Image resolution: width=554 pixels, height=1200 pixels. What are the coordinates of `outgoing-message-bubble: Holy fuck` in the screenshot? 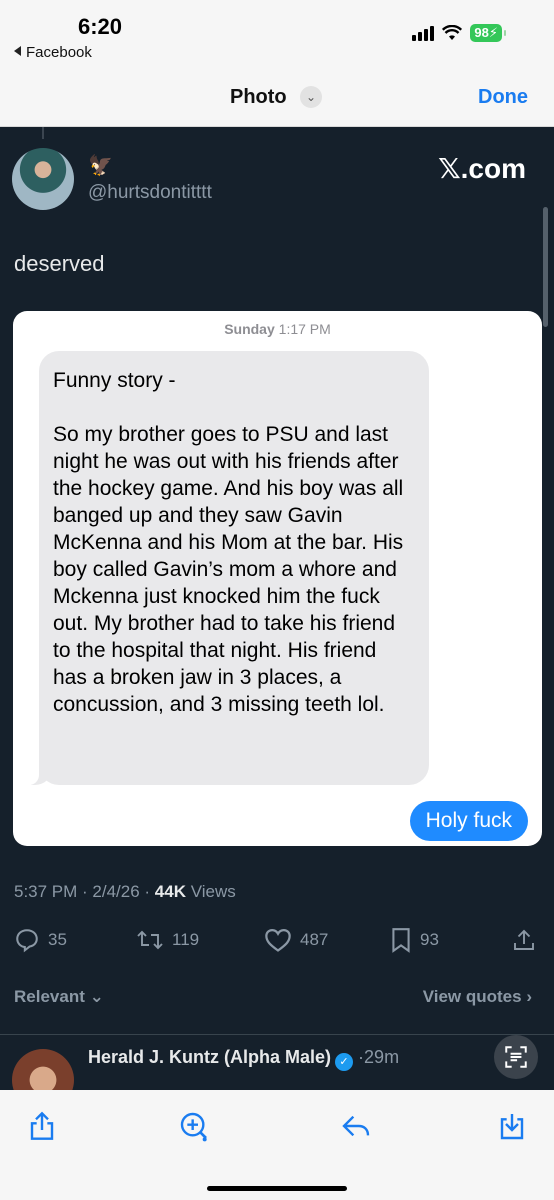 It's located at (468, 821).